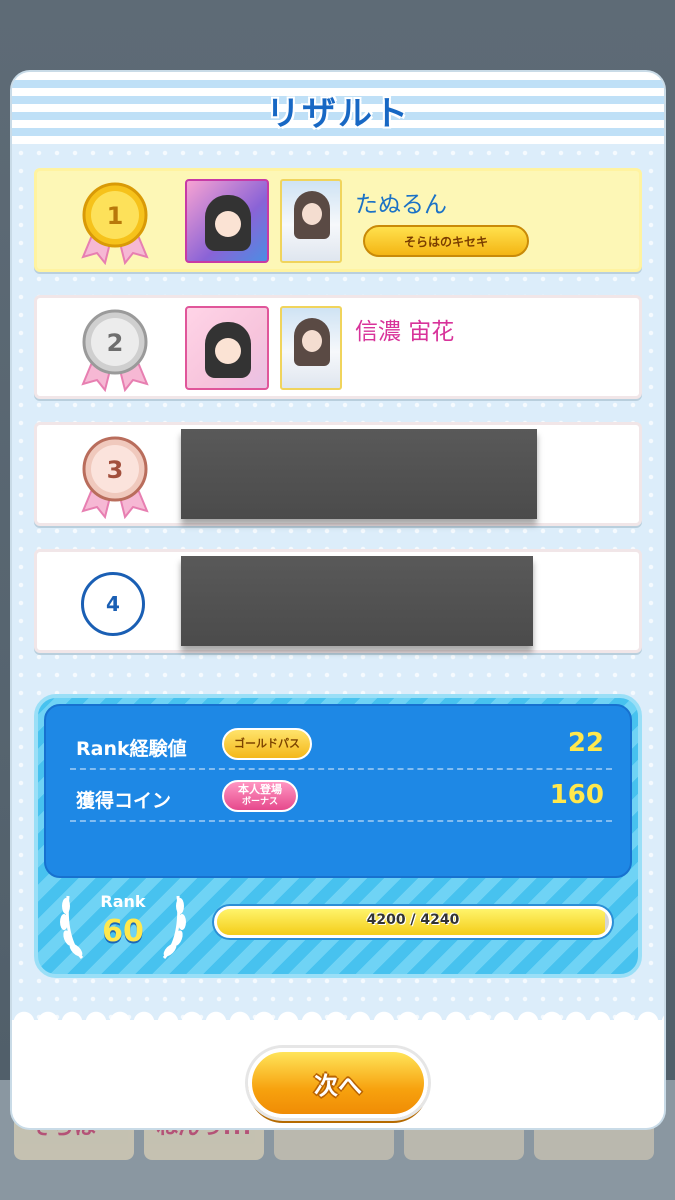 The width and height of the screenshot is (675, 1200). What do you see at coordinates (124, 801) in the screenshot?
I see `reward-label: 獲得コイン` at bounding box center [124, 801].